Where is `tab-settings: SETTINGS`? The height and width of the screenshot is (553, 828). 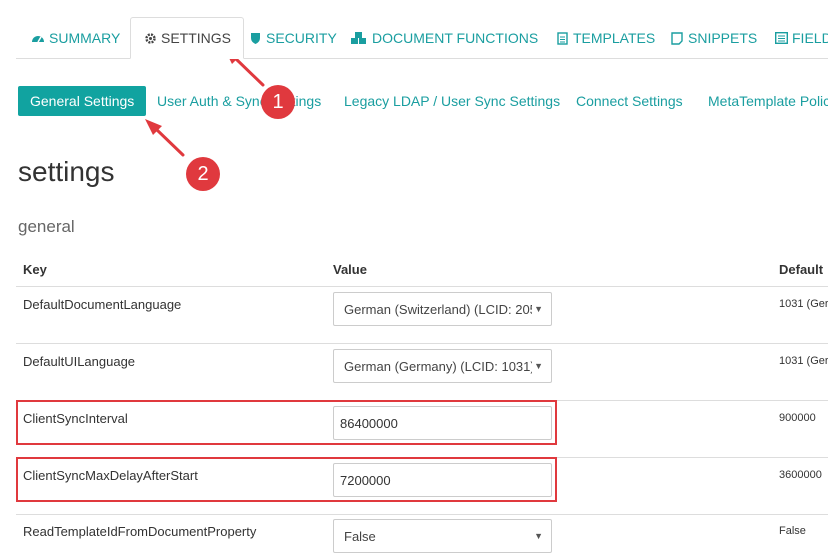 tab-settings: SETTINGS is located at coordinates (187, 38).